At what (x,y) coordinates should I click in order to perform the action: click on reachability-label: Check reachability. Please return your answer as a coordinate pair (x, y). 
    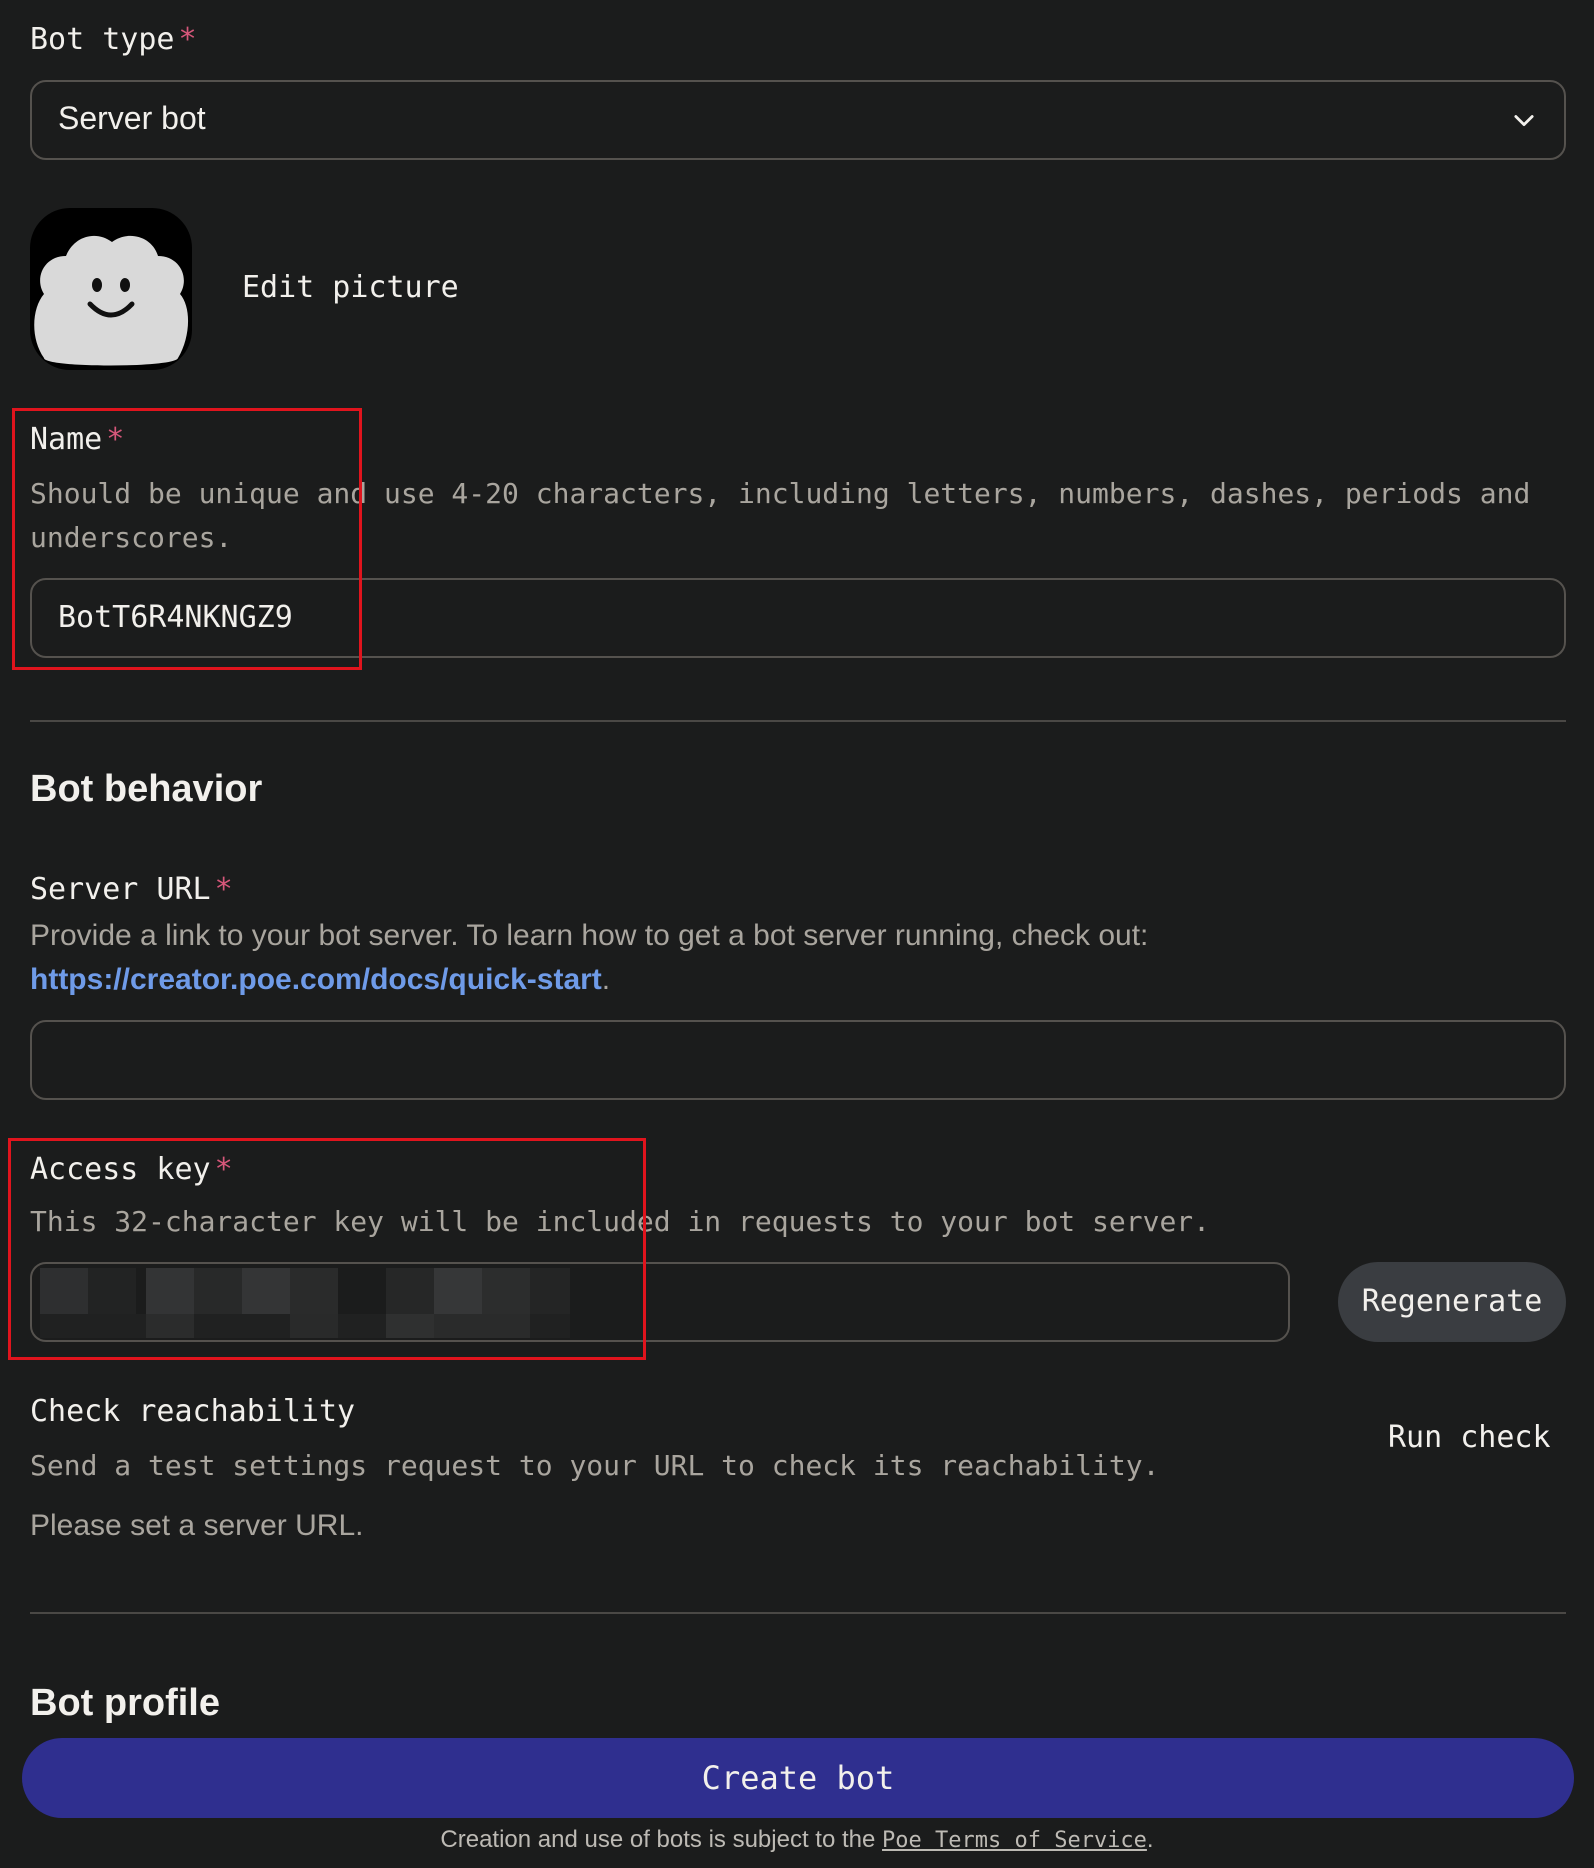
    Looking at the image, I should click on (193, 1411).